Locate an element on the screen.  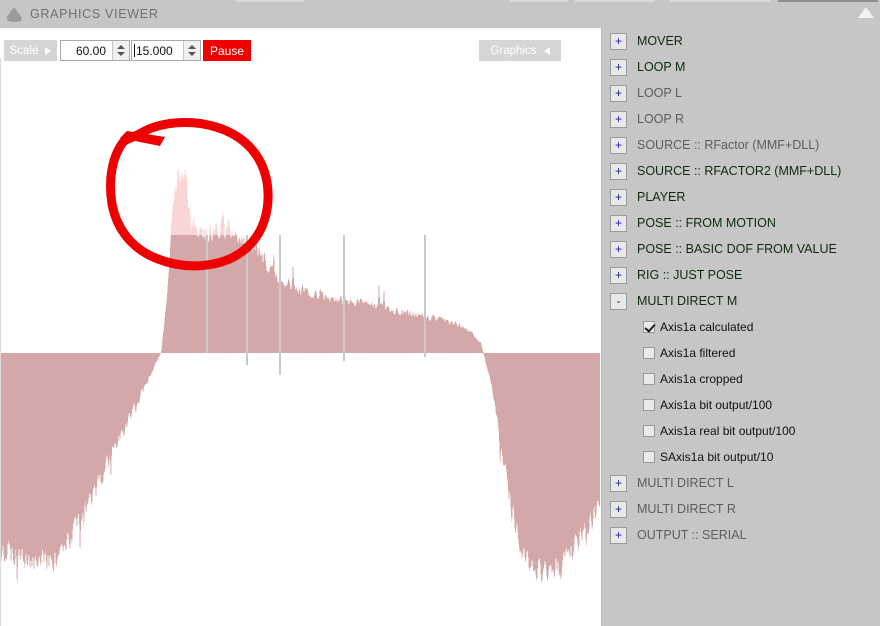
tree-node-source-rfactor2-mmf-dll: + SOURCE :: RFACTOR2 (MMF+DLL) is located at coordinates (741, 171).